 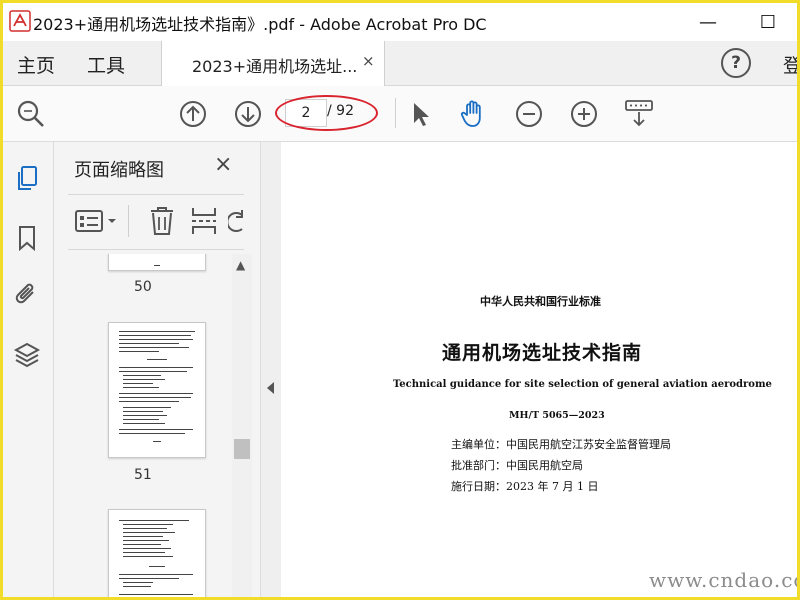 What do you see at coordinates (31, 114) in the screenshot?
I see `zoom-search-icon` at bounding box center [31, 114].